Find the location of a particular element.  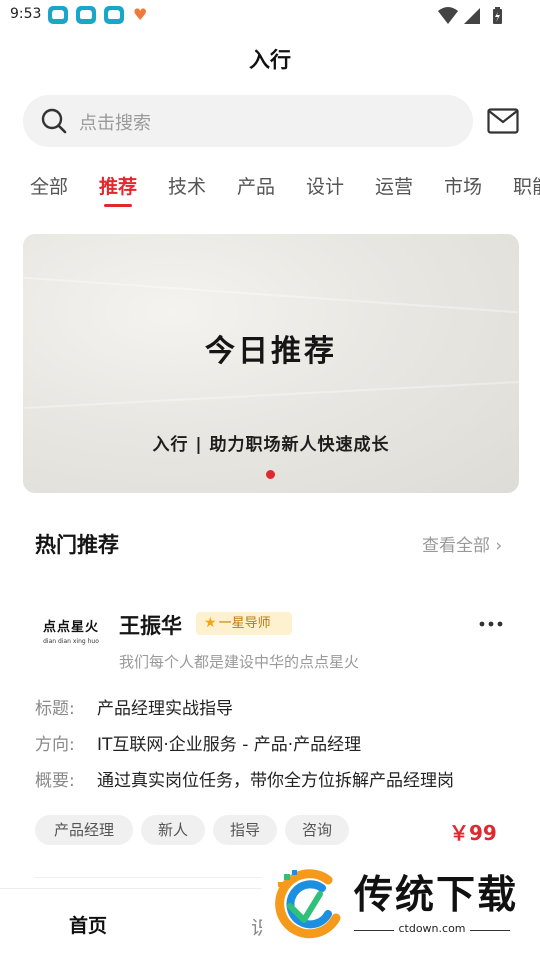

badge-label: 一星导师 is located at coordinates (244, 623).